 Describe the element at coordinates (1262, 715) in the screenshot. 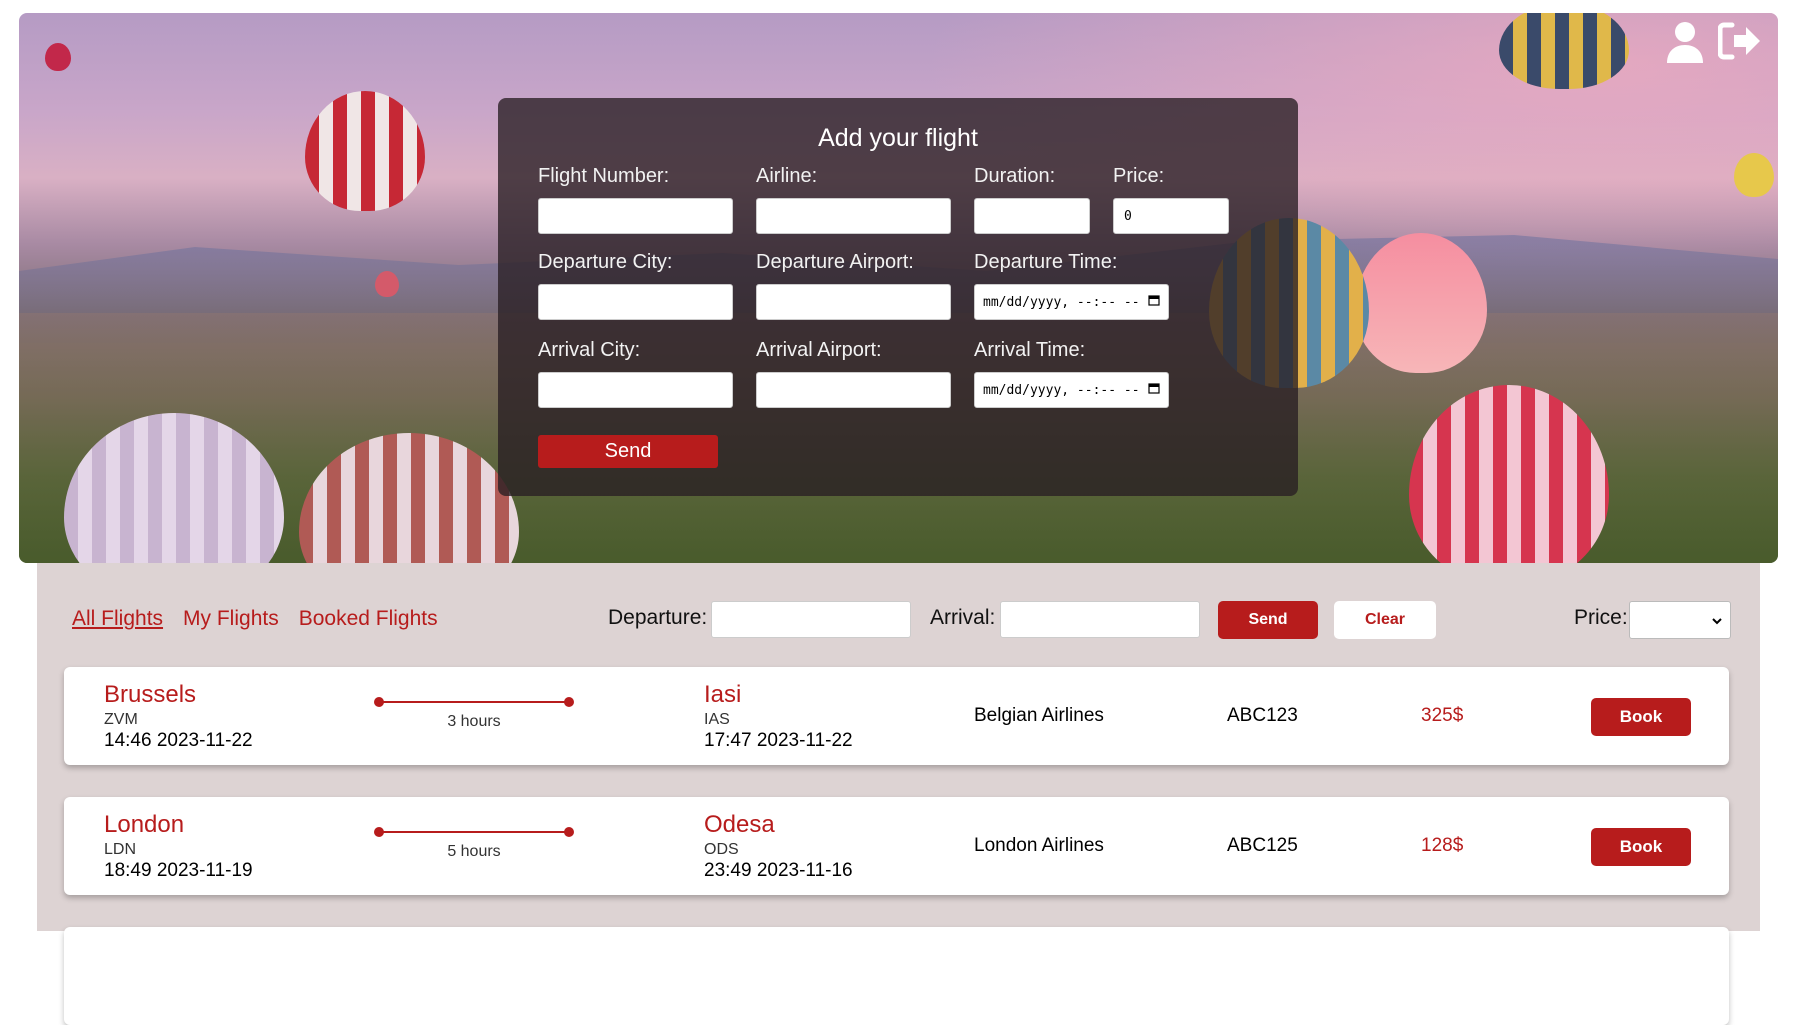

I see `flight-number: ABC123` at that location.